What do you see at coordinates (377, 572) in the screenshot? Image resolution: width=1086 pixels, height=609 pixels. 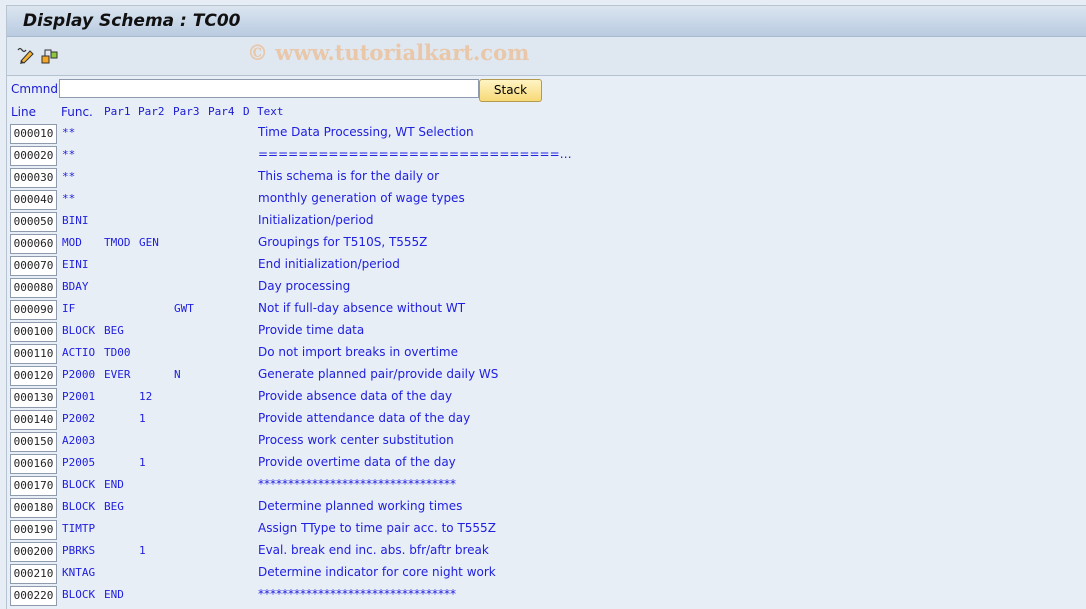 I see `cell-text: Determine indicator for core night work` at bounding box center [377, 572].